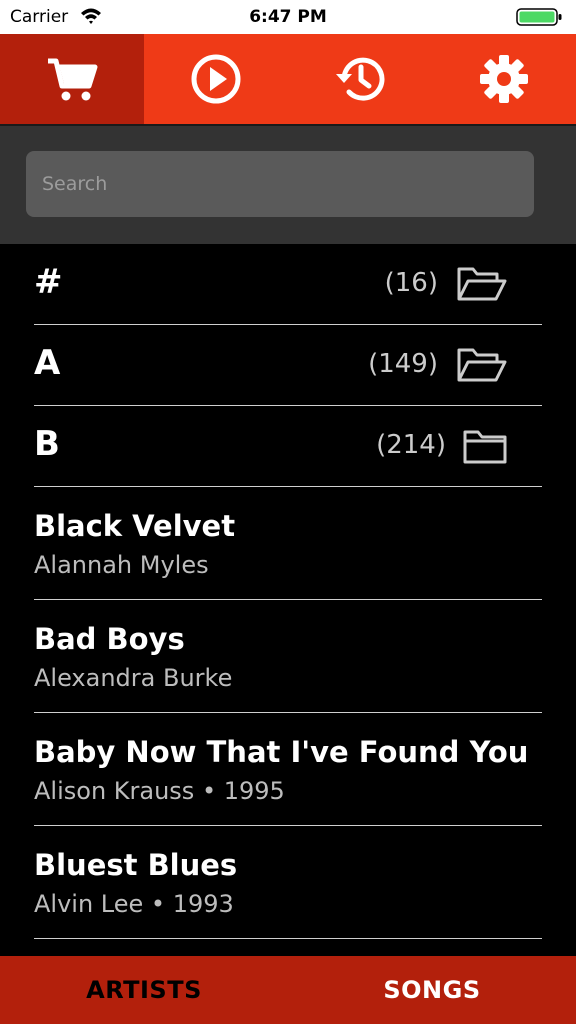  What do you see at coordinates (288, 446) in the screenshot?
I see `group-row-b: B (214)` at bounding box center [288, 446].